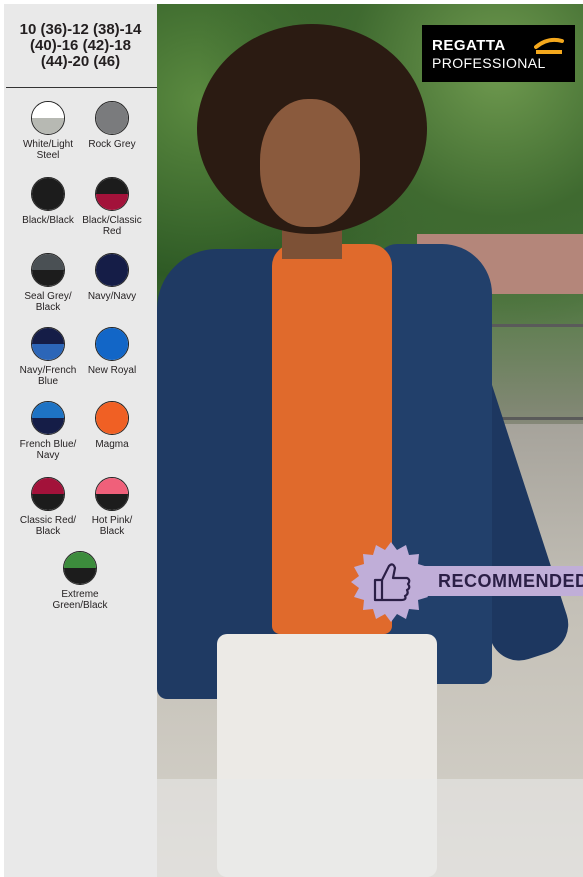 The width and height of the screenshot is (583, 877). What do you see at coordinates (112, 144) in the screenshot?
I see `colour-name: Rock Grey` at bounding box center [112, 144].